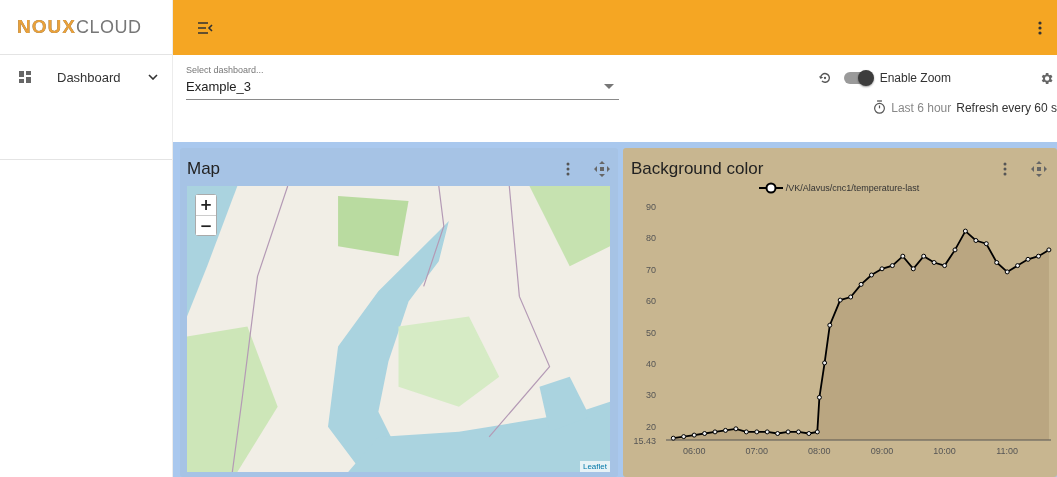 This screenshot has height=477, width=1057. I want to click on dashboard-icon, so click(25, 77).